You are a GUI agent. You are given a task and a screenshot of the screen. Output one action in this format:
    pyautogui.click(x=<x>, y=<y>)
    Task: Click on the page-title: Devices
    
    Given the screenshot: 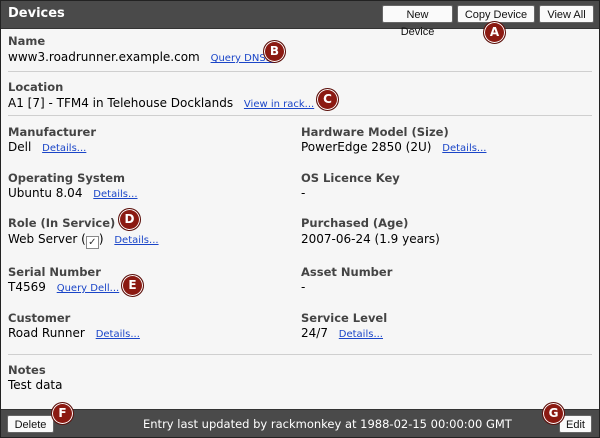 What is the action you would take?
    pyautogui.click(x=36, y=13)
    